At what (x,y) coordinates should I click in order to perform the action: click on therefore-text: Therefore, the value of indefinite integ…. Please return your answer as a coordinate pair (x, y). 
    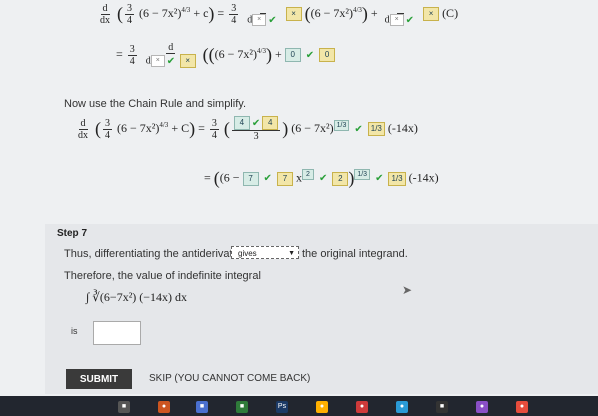
    Looking at the image, I should click on (162, 276).